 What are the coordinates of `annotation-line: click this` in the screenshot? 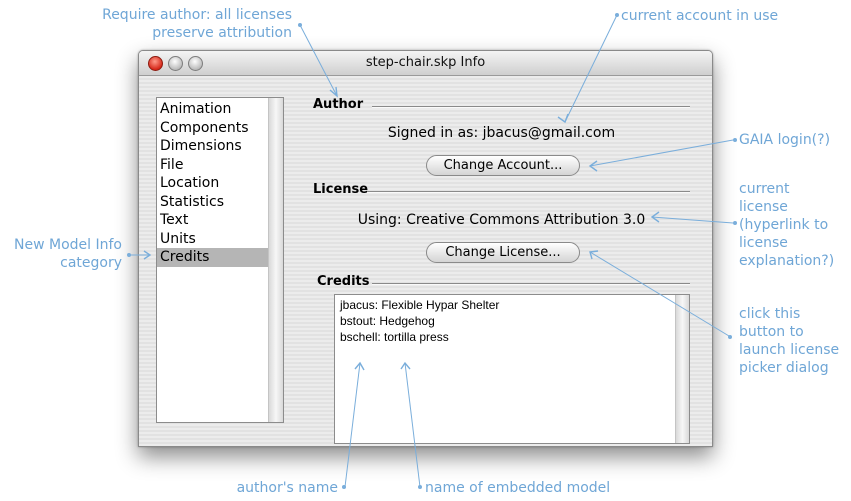 It's located at (770, 314).